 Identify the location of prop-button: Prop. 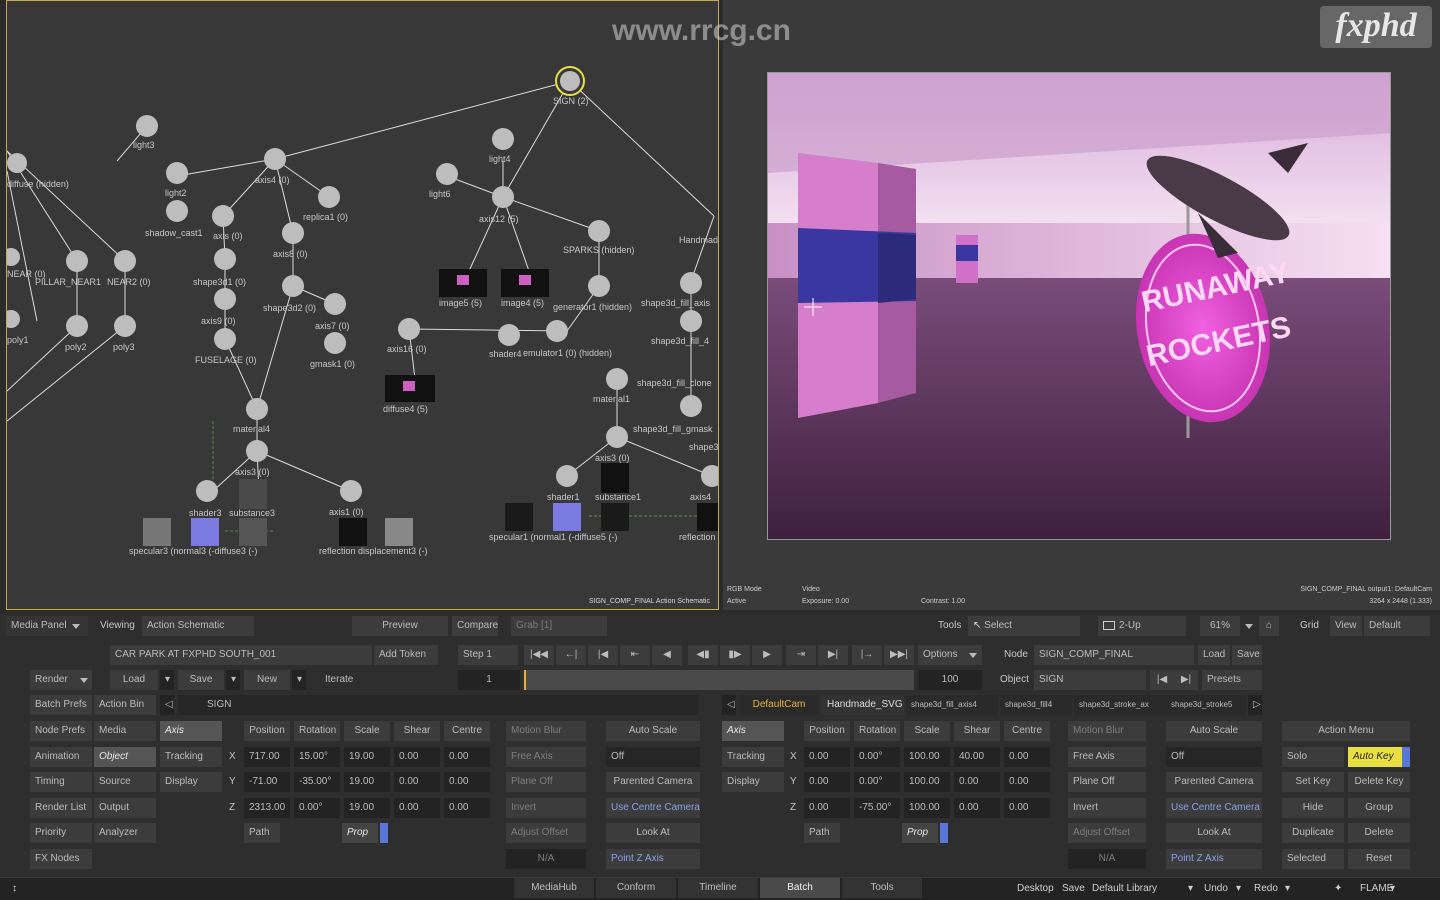
(360, 833).